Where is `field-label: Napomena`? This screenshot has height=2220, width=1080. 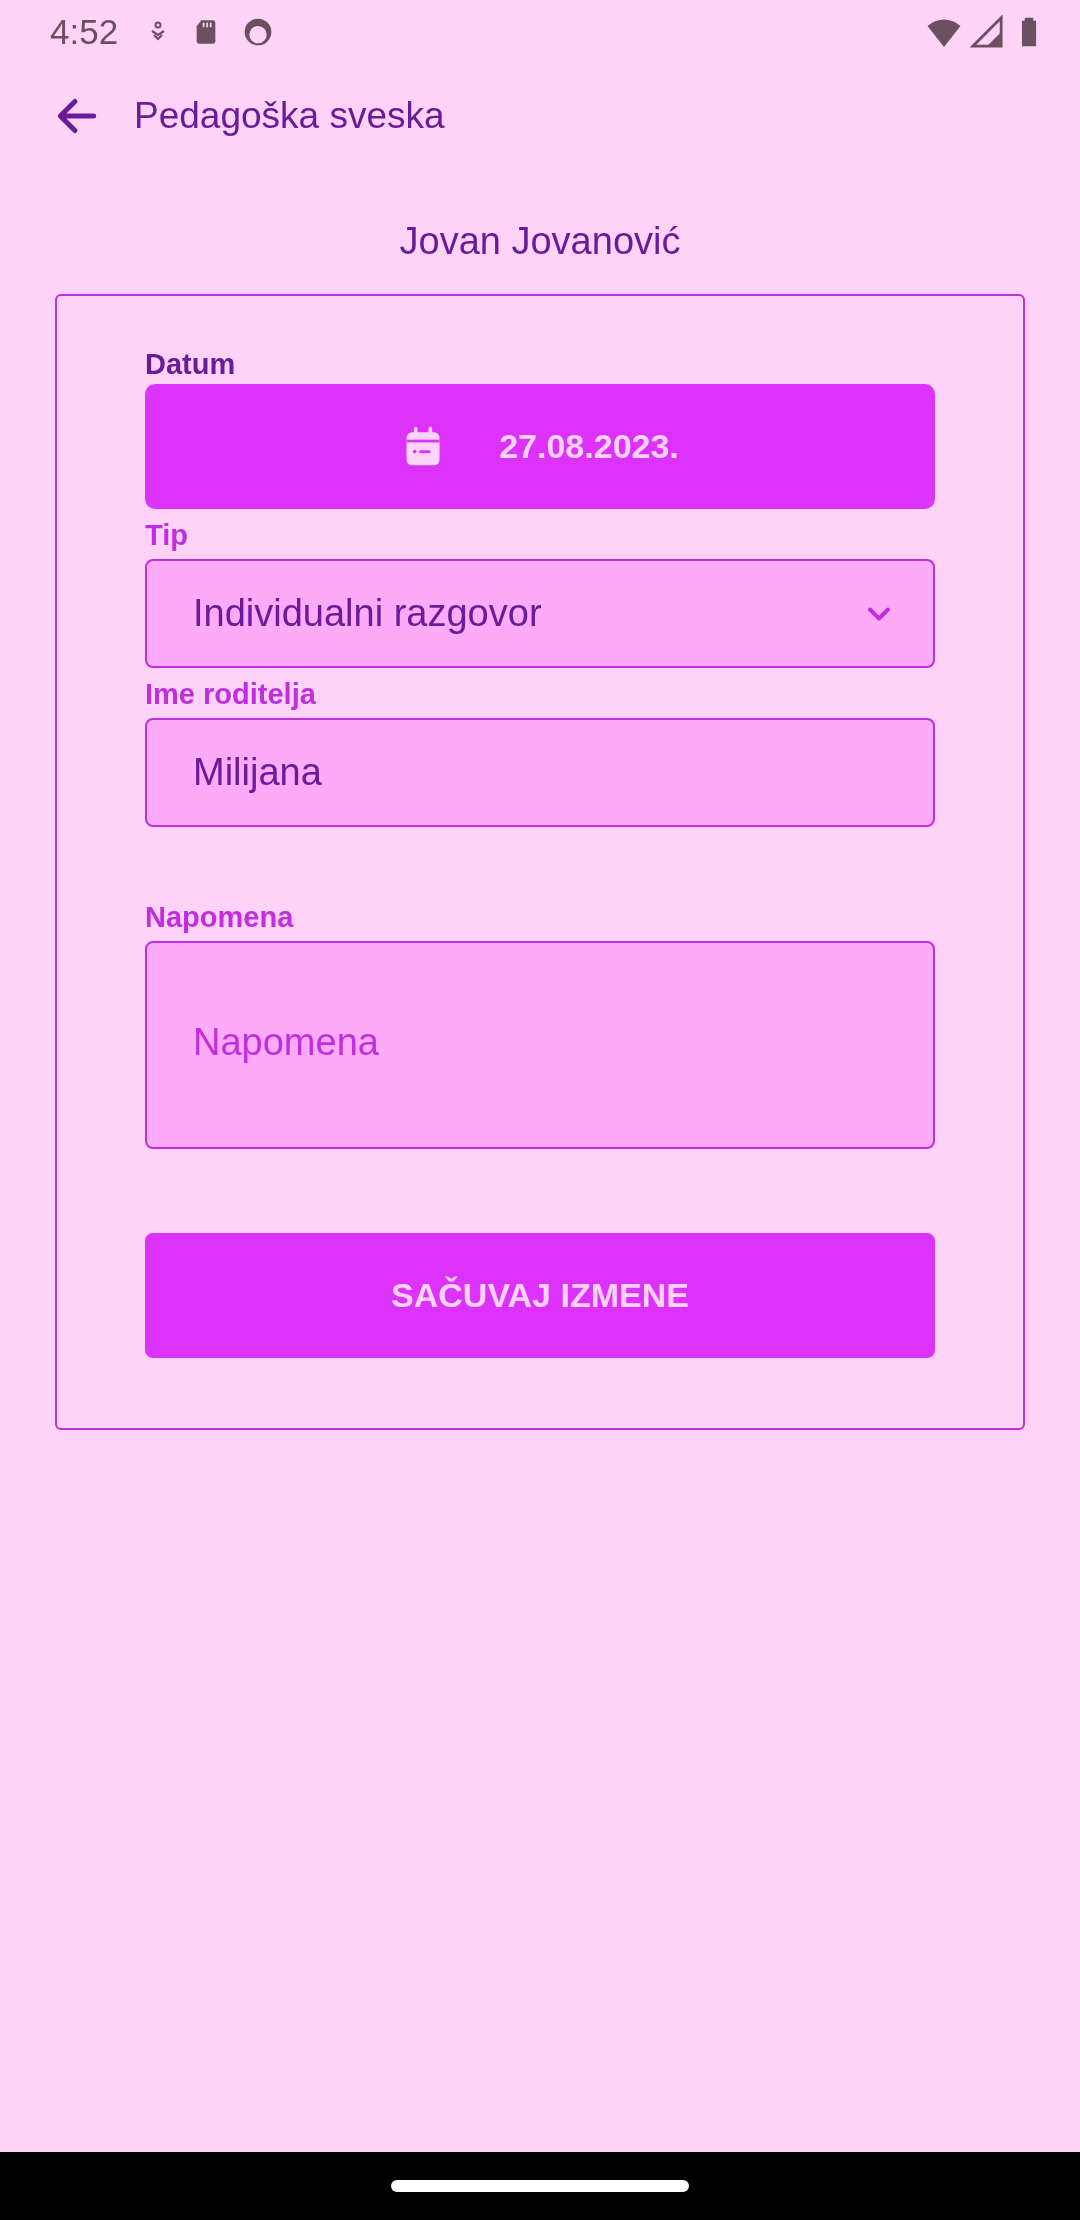
field-label: Napomena is located at coordinates (220, 917).